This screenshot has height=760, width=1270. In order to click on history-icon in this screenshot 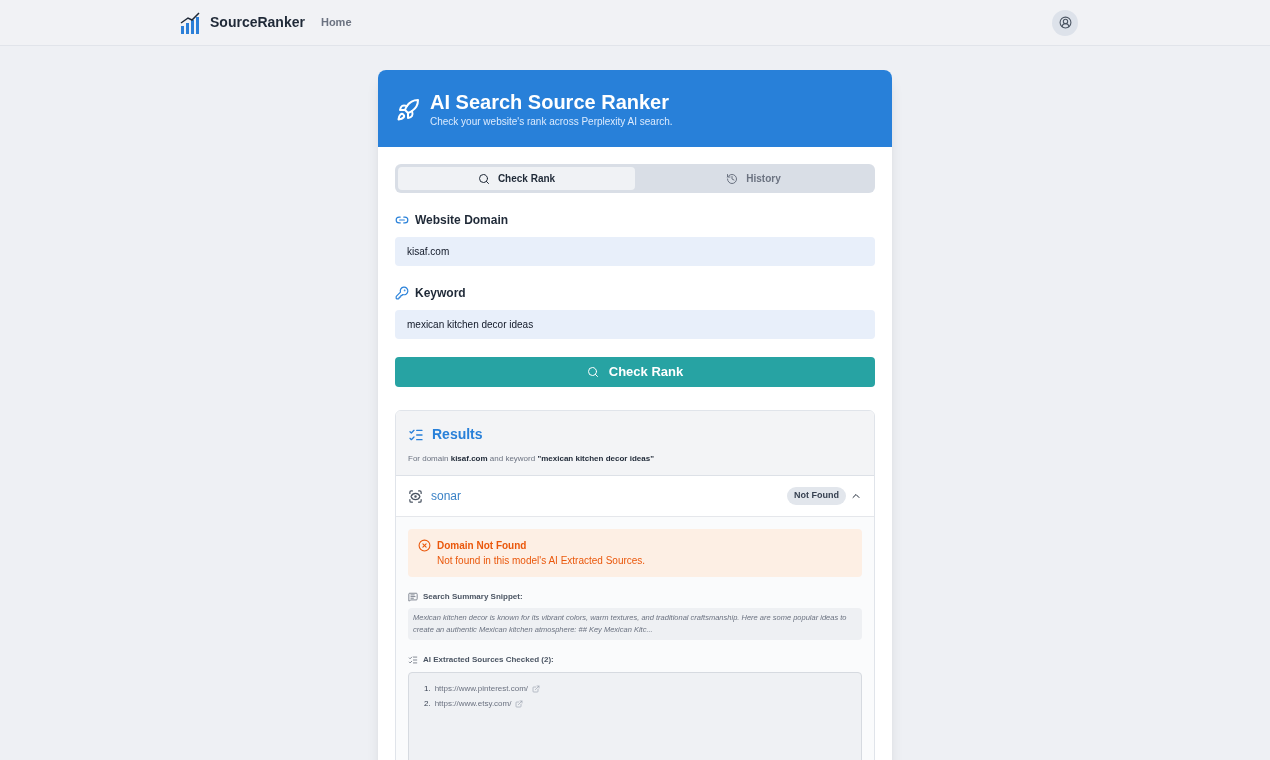, I will do `click(732, 178)`.